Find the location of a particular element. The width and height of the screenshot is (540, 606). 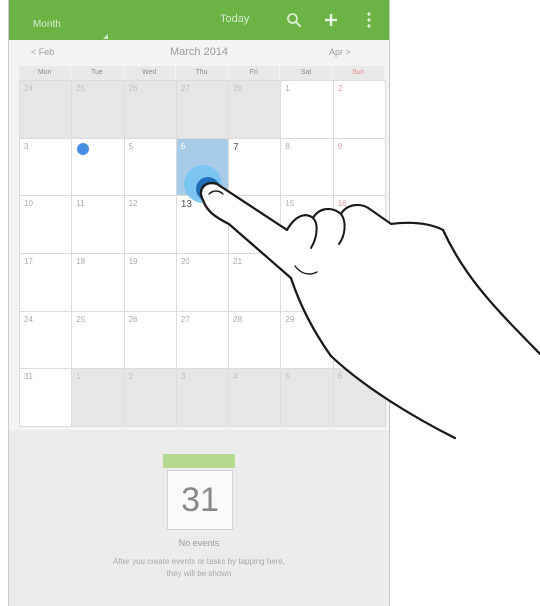

day-number: 19 is located at coordinates (133, 261).